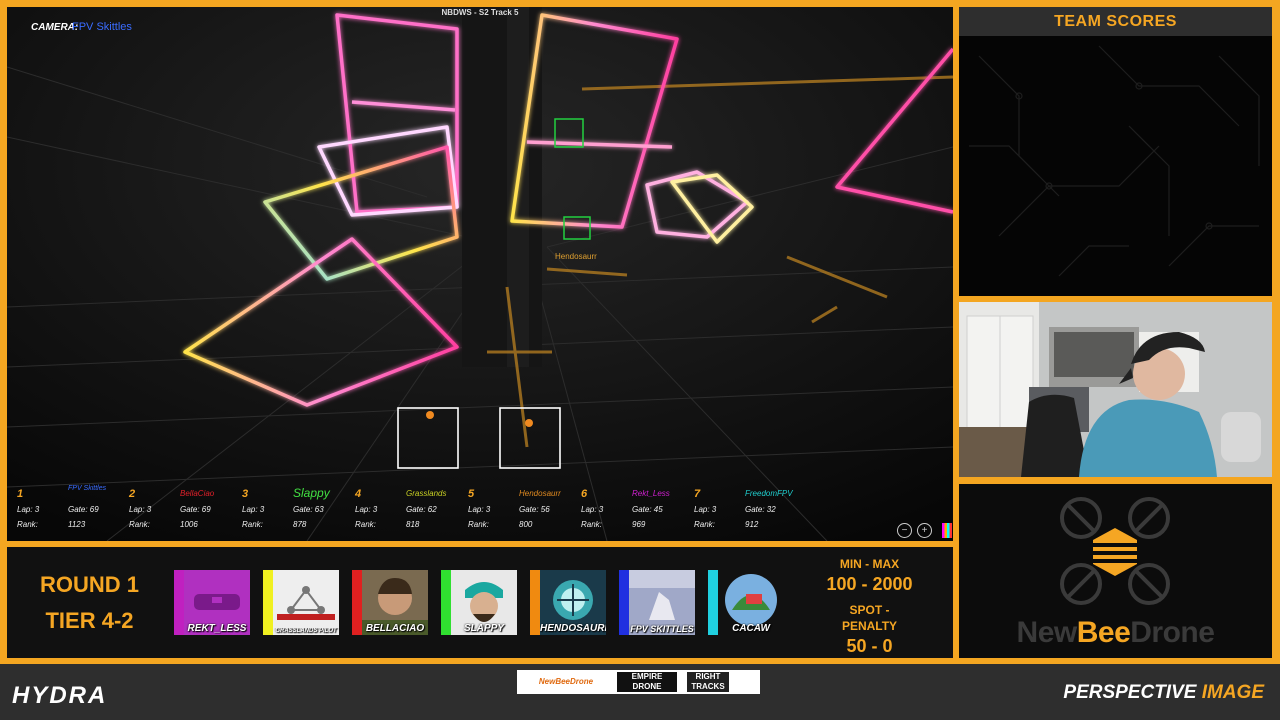 This screenshot has width=1280, height=720. I want to click on race-stat-slot: 5 Hendosaurr Lap: 3 Gate: 56 Rank: 800, so click(519, 509).